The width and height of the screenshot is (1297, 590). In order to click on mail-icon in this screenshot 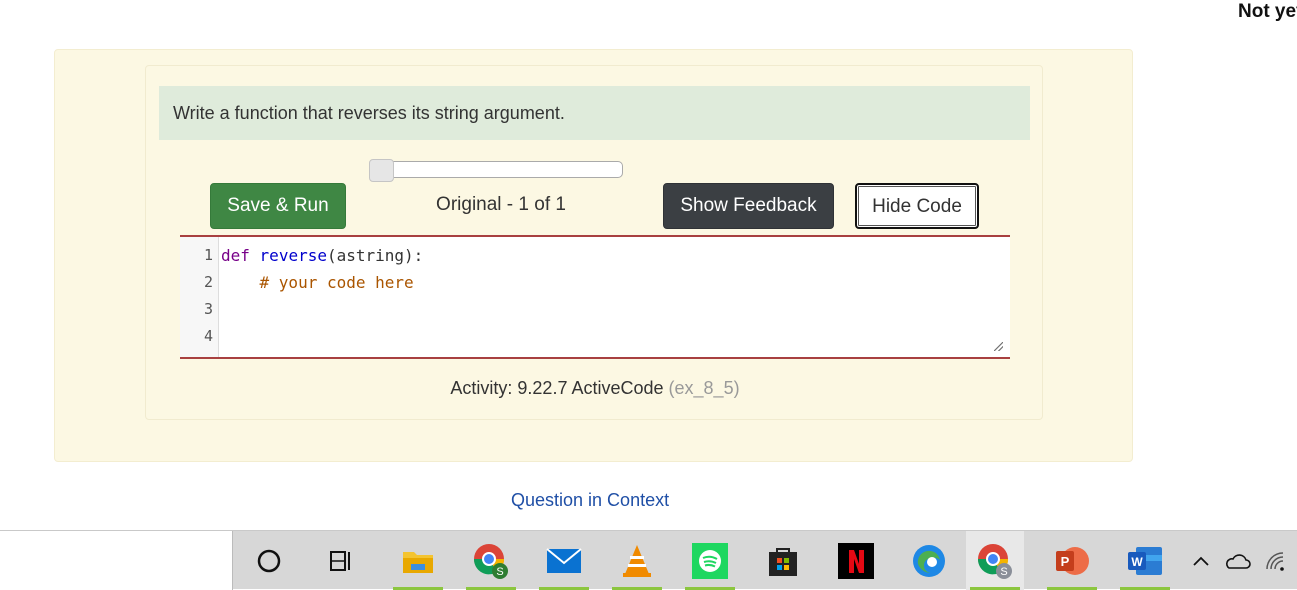, I will do `click(564, 560)`.